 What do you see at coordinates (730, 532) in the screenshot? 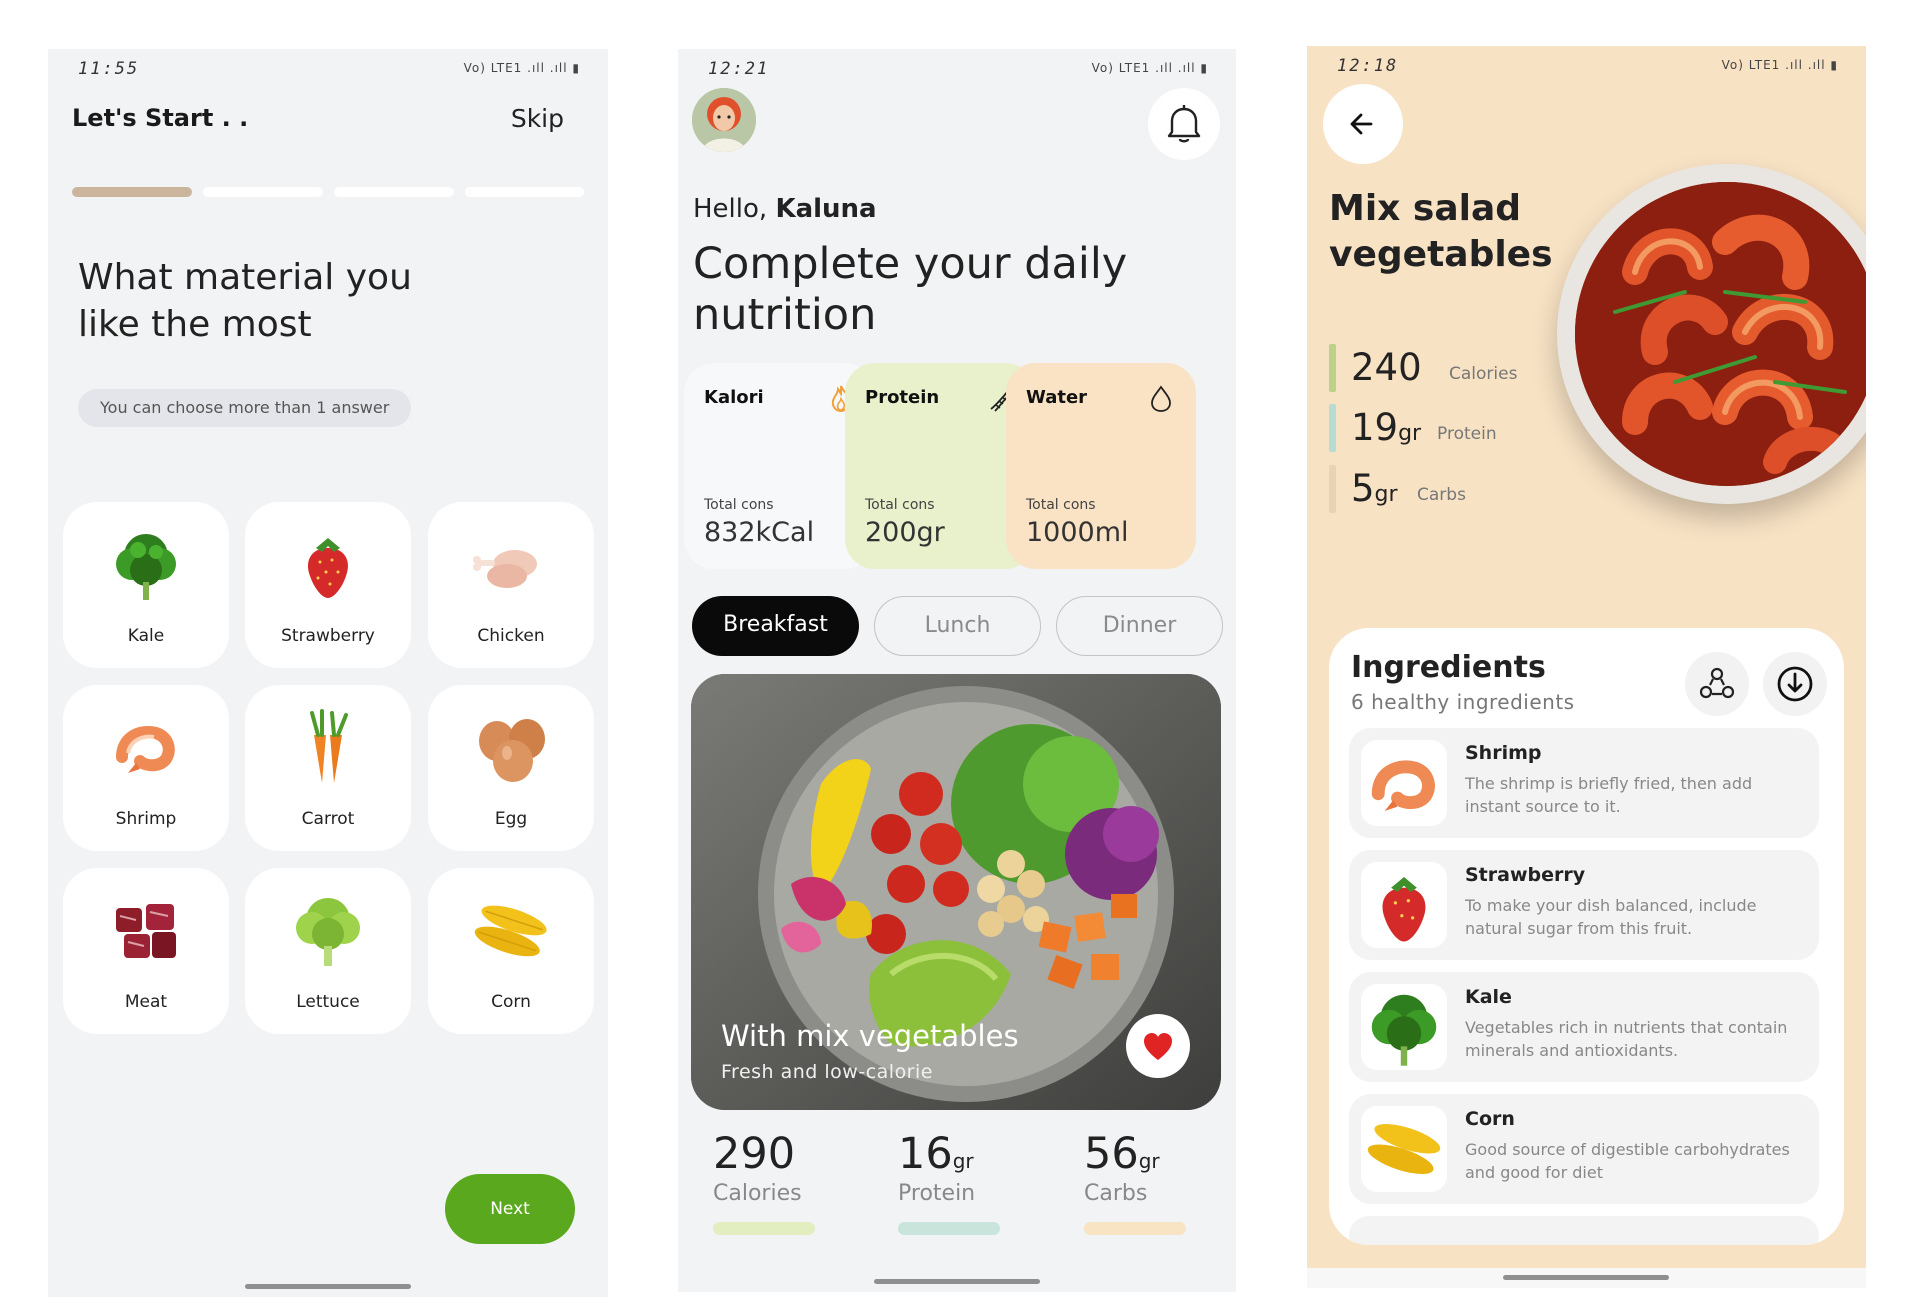
I see `card-number: 832` at bounding box center [730, 532].